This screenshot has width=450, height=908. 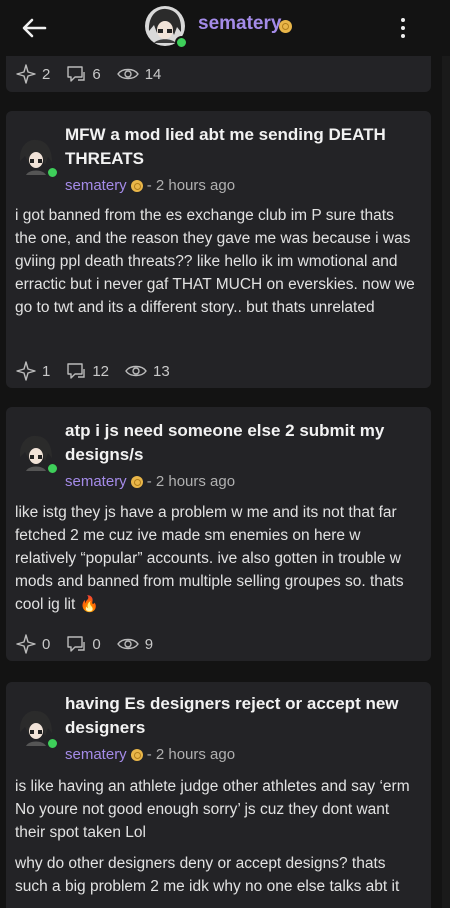 I want to click on comment-stat: 12, so click(x=87, y=371).